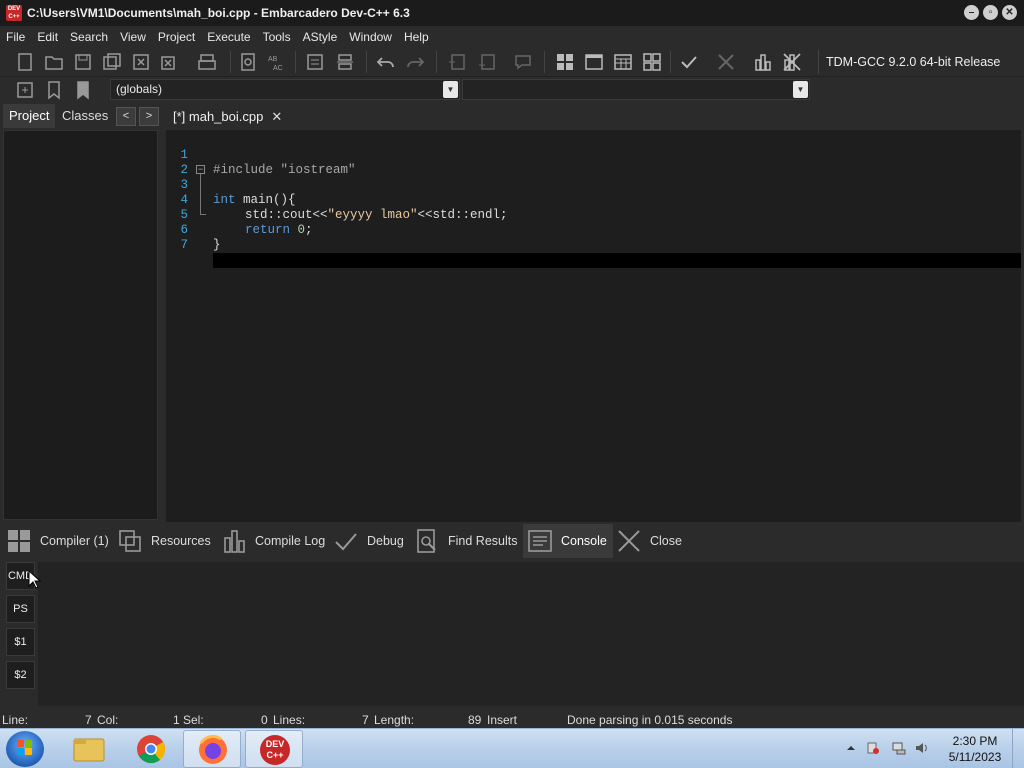  I want to click on firefox-icon, so click(213, 749).